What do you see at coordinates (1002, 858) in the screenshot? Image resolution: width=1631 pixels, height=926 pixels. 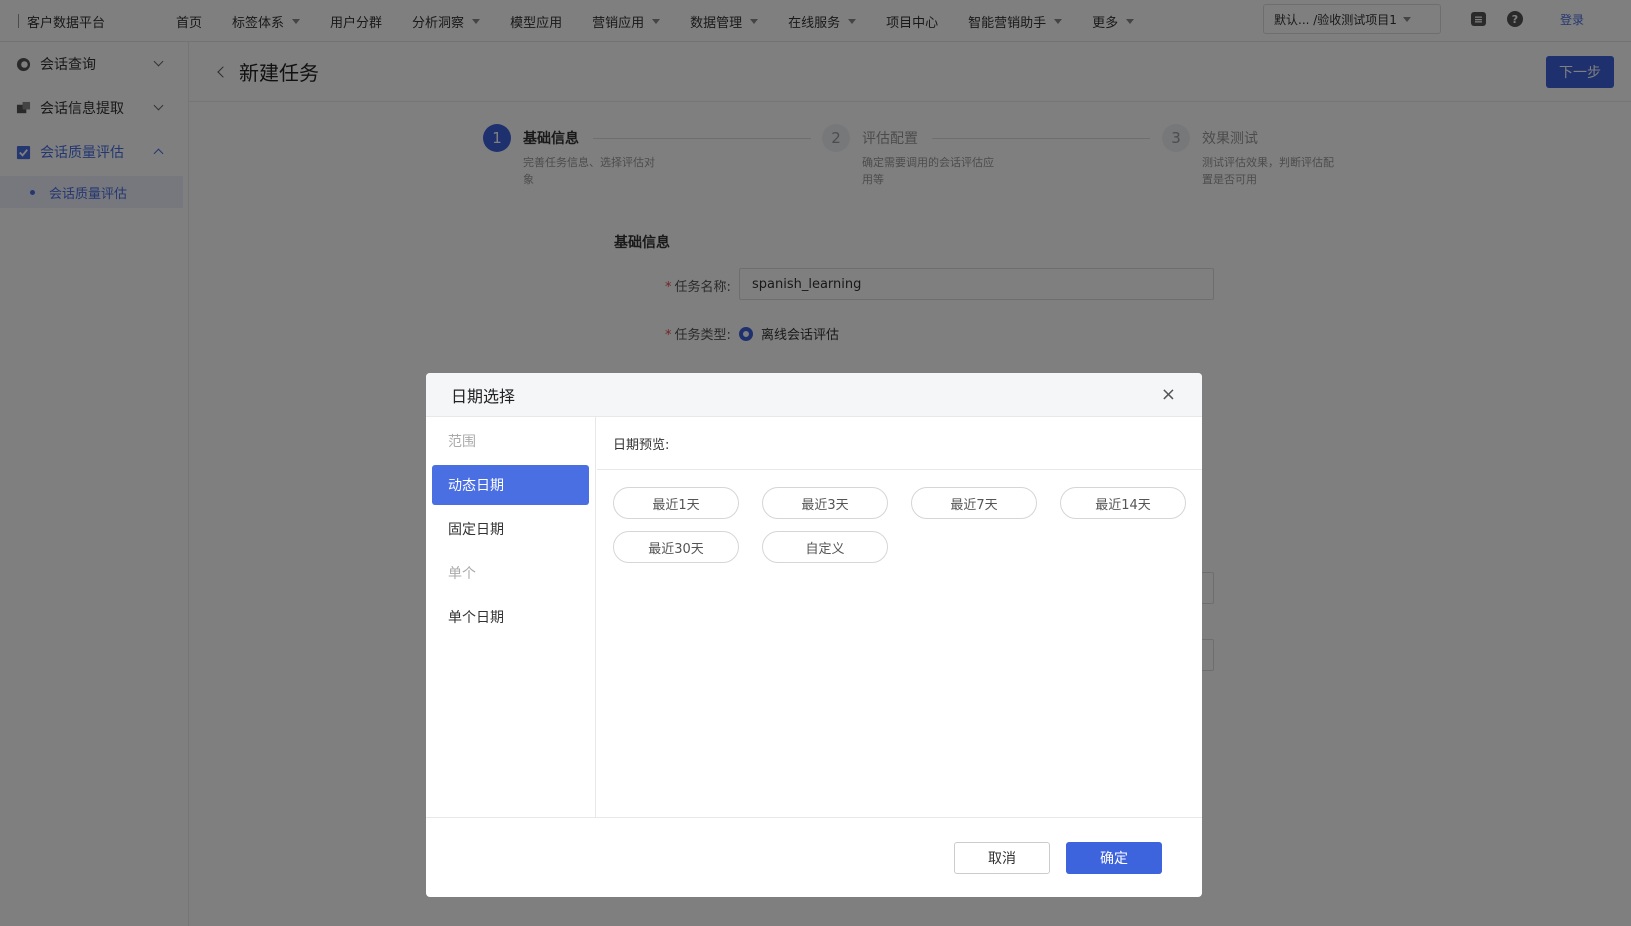 I see `cancel-button: 取消` at bounding box center [1002, 858].